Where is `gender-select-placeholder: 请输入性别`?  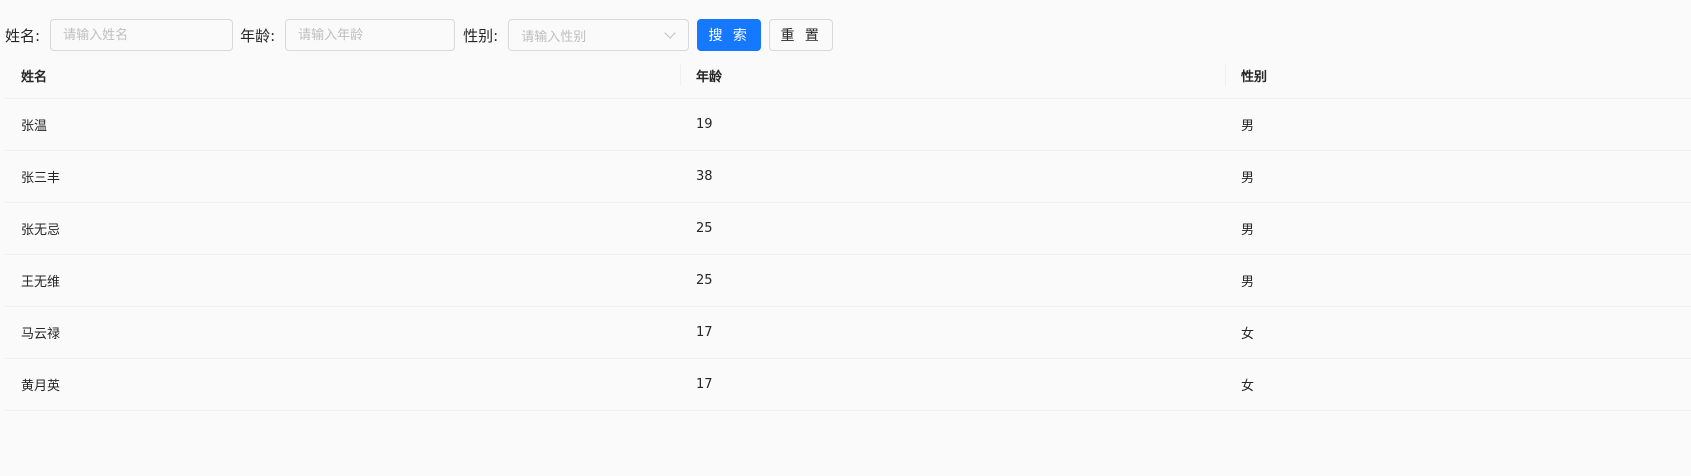 gender-select-placeholder: 请输入性别 is located at coordinates (554, 37).